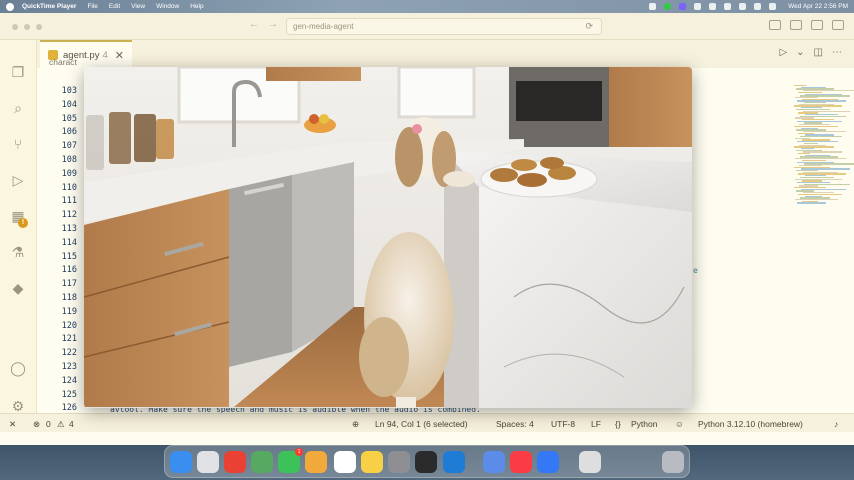  I want to click on minimize-window-button, so click(27, 27).